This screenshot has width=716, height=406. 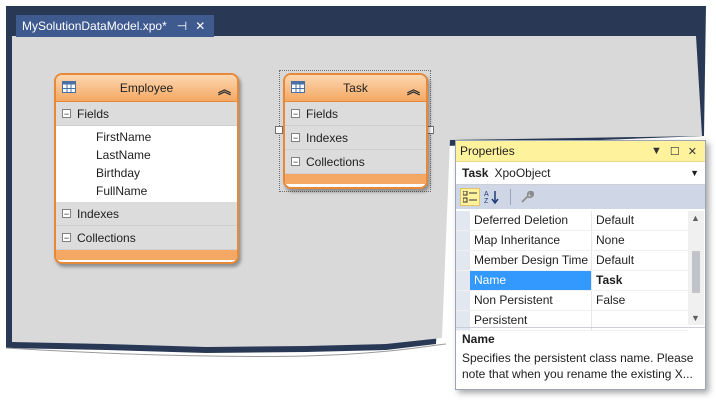 I want to click on scroll-up-icon: ▲, so click(x=695, y=218).